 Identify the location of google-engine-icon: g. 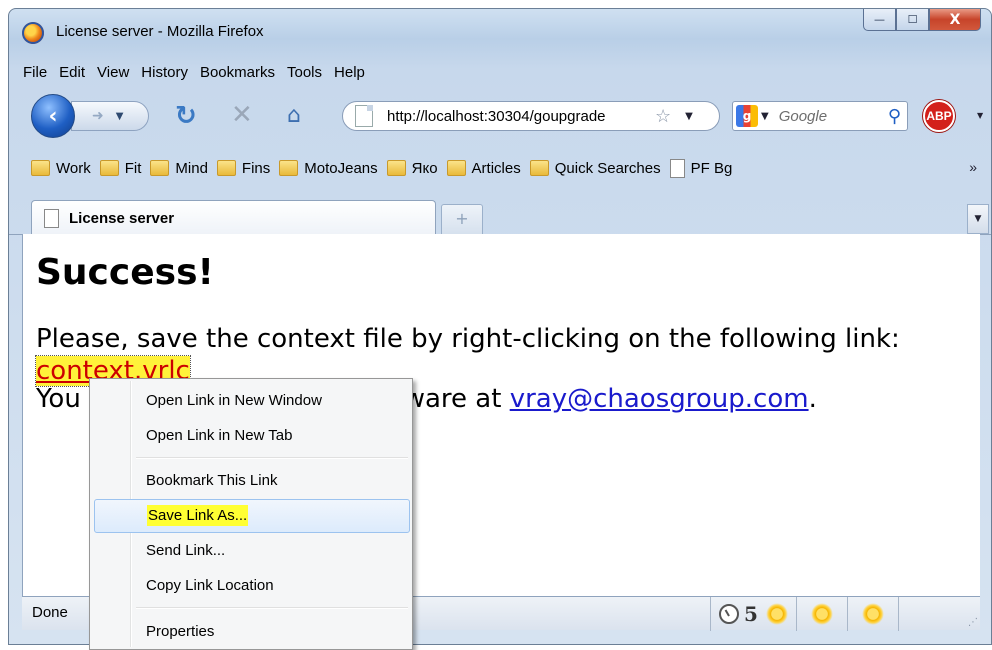
(747, 116).